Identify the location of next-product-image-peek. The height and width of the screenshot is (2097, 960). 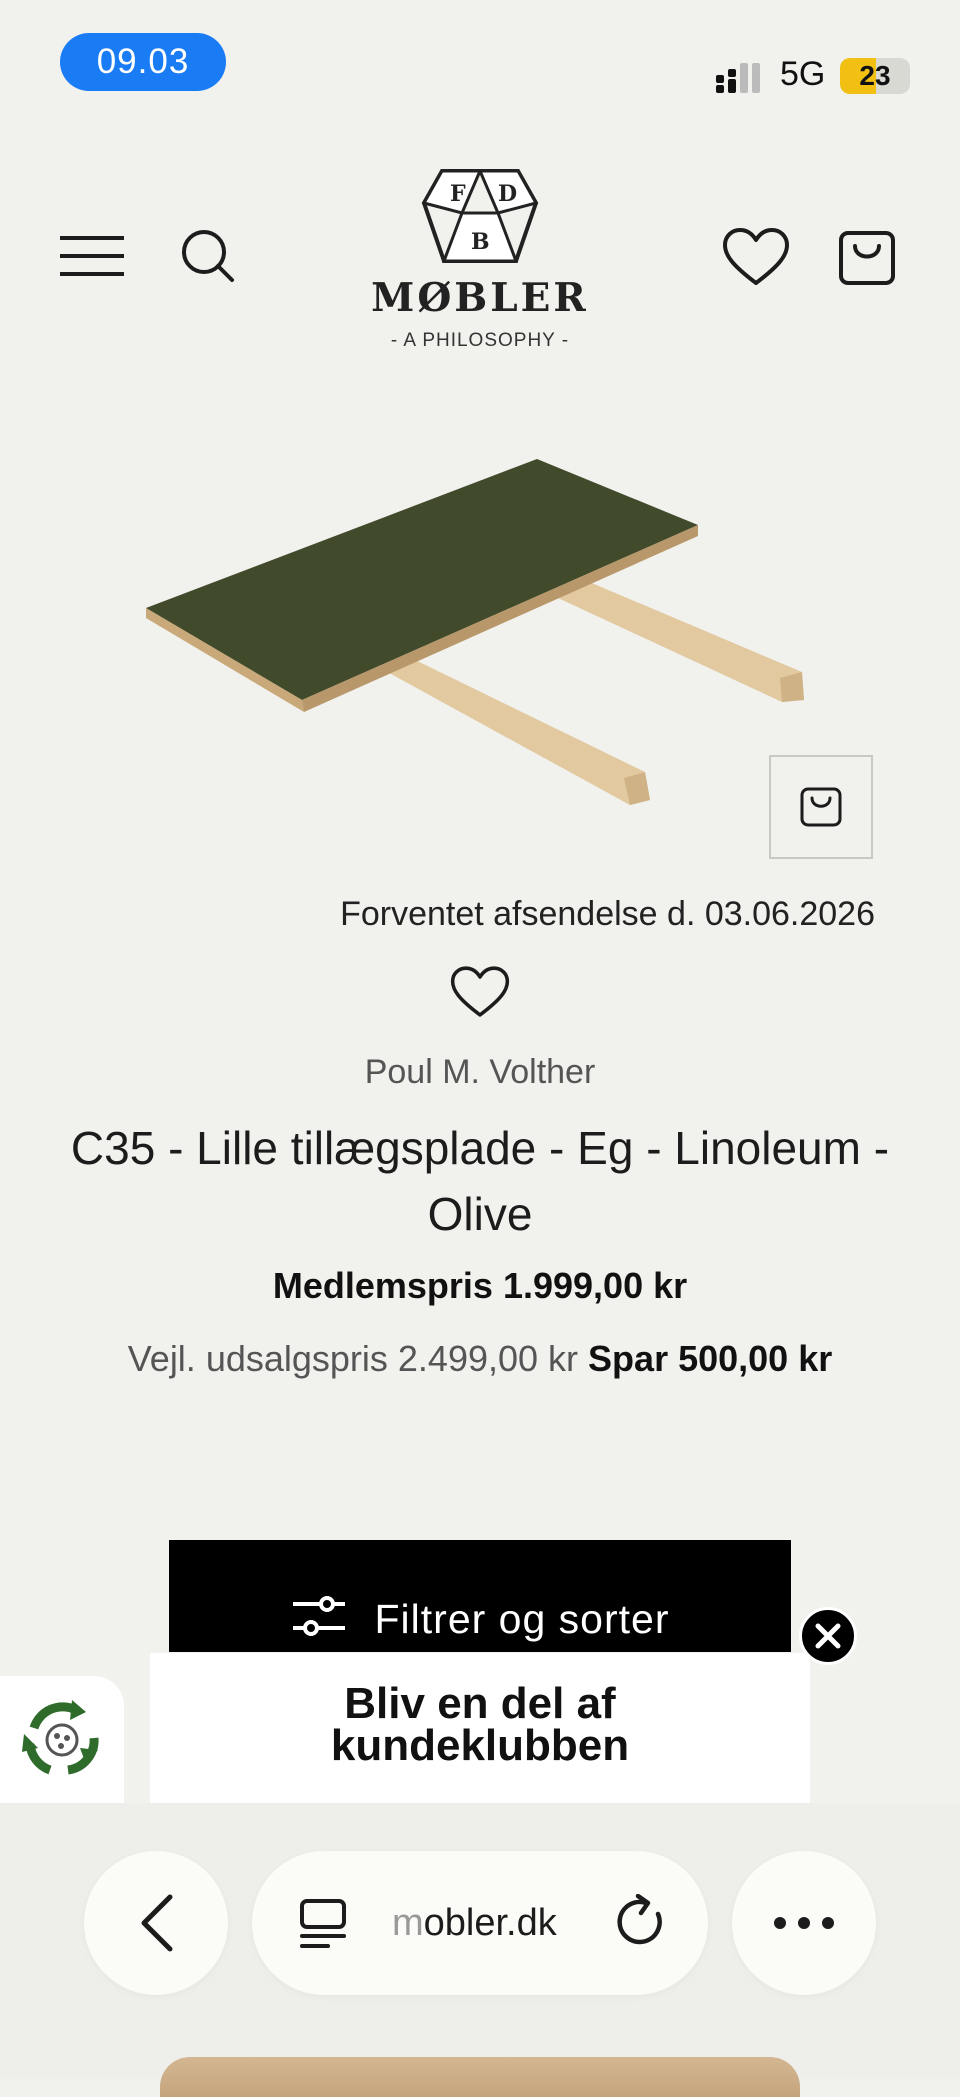
(480, 2077).